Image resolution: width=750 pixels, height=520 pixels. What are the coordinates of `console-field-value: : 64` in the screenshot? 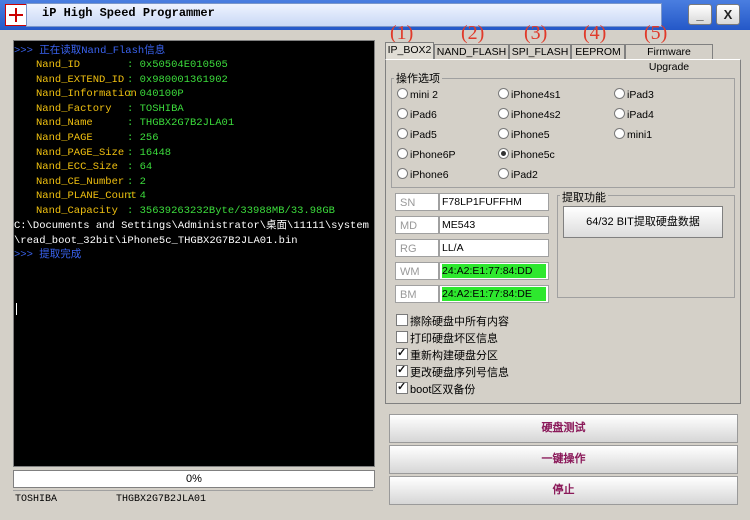 It's located at (140, 167).